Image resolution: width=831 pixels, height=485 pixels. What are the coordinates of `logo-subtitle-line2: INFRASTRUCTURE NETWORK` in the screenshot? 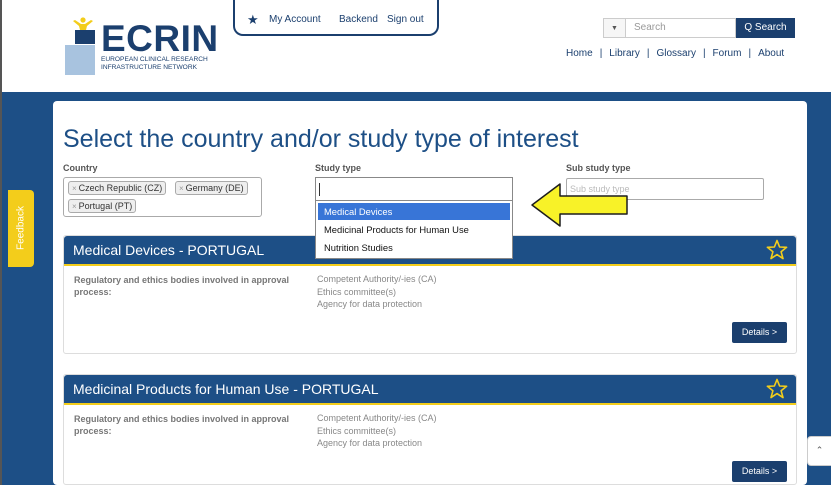 It's located at (149, 67).